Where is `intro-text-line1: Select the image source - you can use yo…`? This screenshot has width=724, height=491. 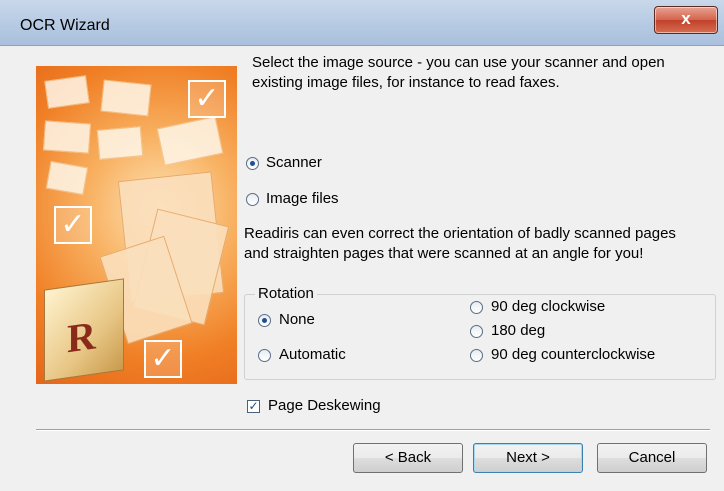 intro-text-line1: Select the image source - you can use yo… is located at coordinates (458, 62).